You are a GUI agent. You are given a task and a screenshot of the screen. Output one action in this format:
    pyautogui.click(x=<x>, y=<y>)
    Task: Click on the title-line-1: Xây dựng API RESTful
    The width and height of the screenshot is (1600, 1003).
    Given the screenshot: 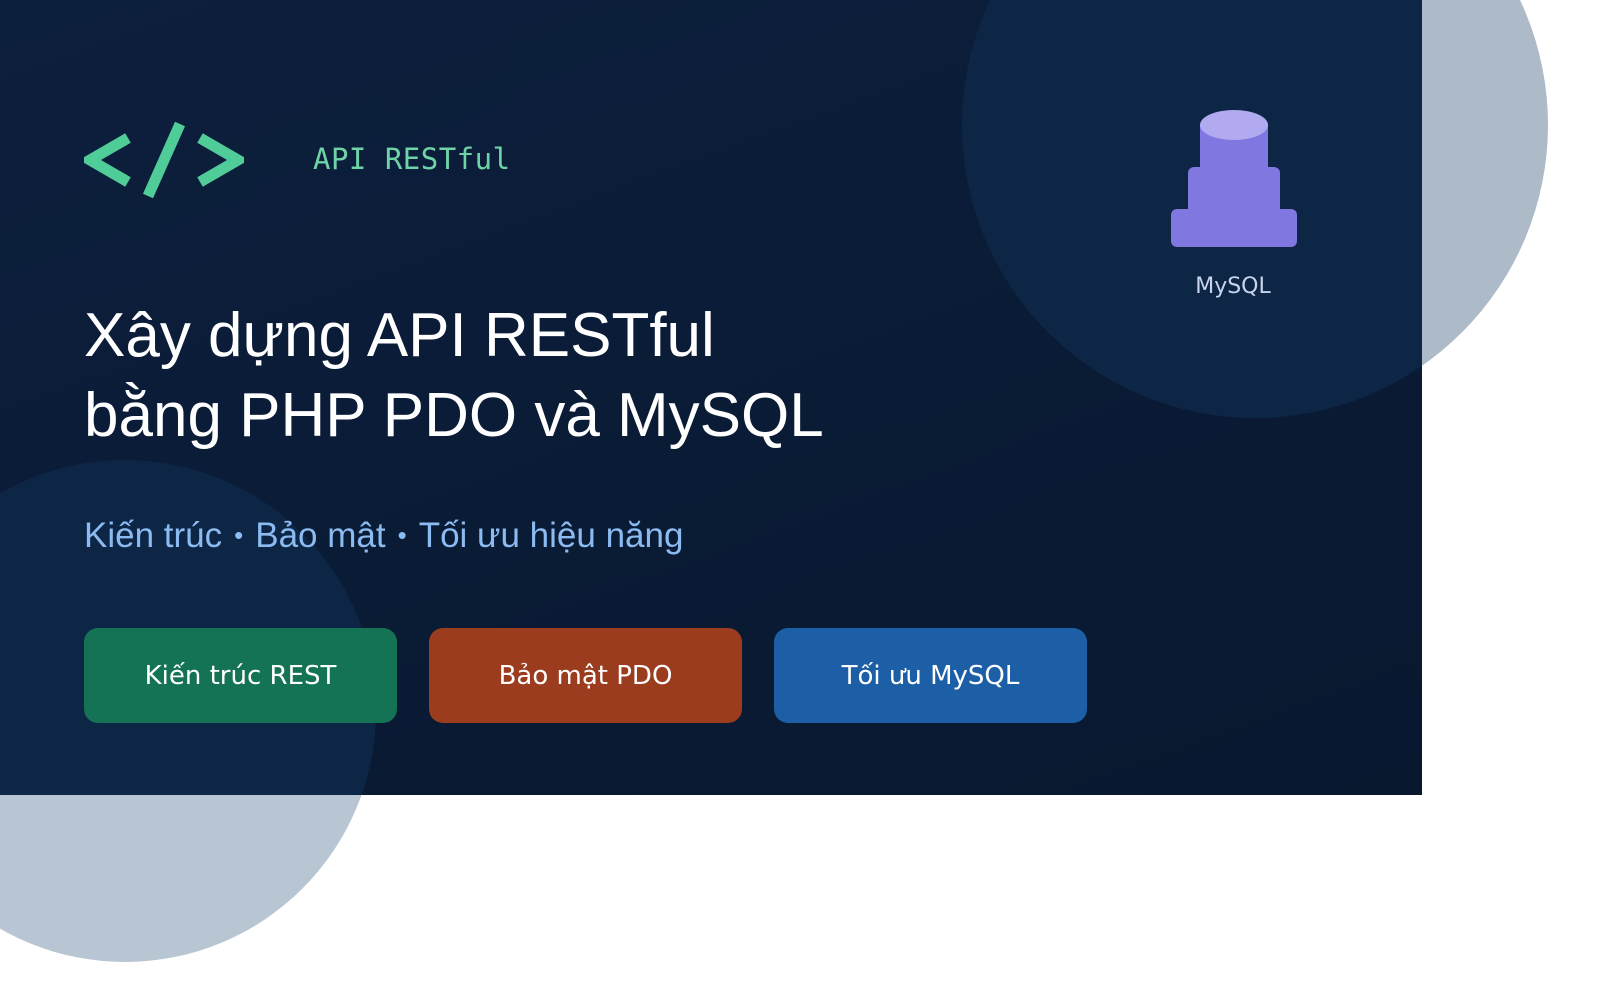 What is the action you would take?
    pyautogui.click(x=399, y=335)
    